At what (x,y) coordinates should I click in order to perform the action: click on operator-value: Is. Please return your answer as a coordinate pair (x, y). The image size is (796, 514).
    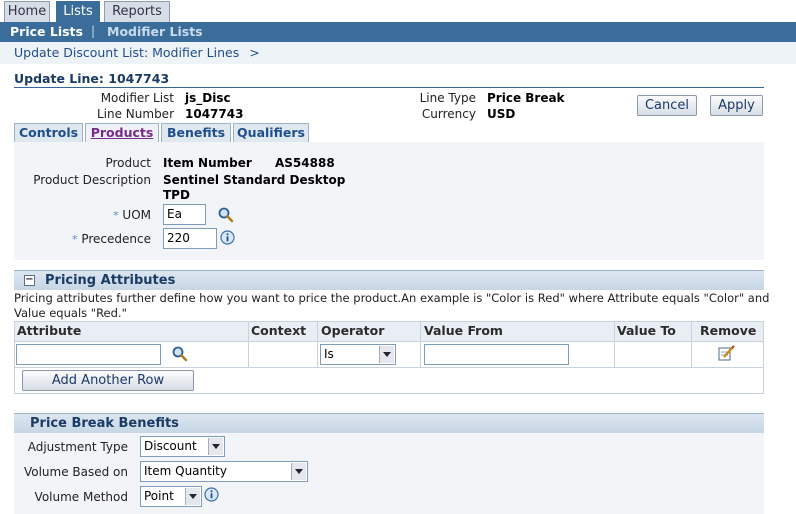
    Looking at the image, I should click on (329, 354).